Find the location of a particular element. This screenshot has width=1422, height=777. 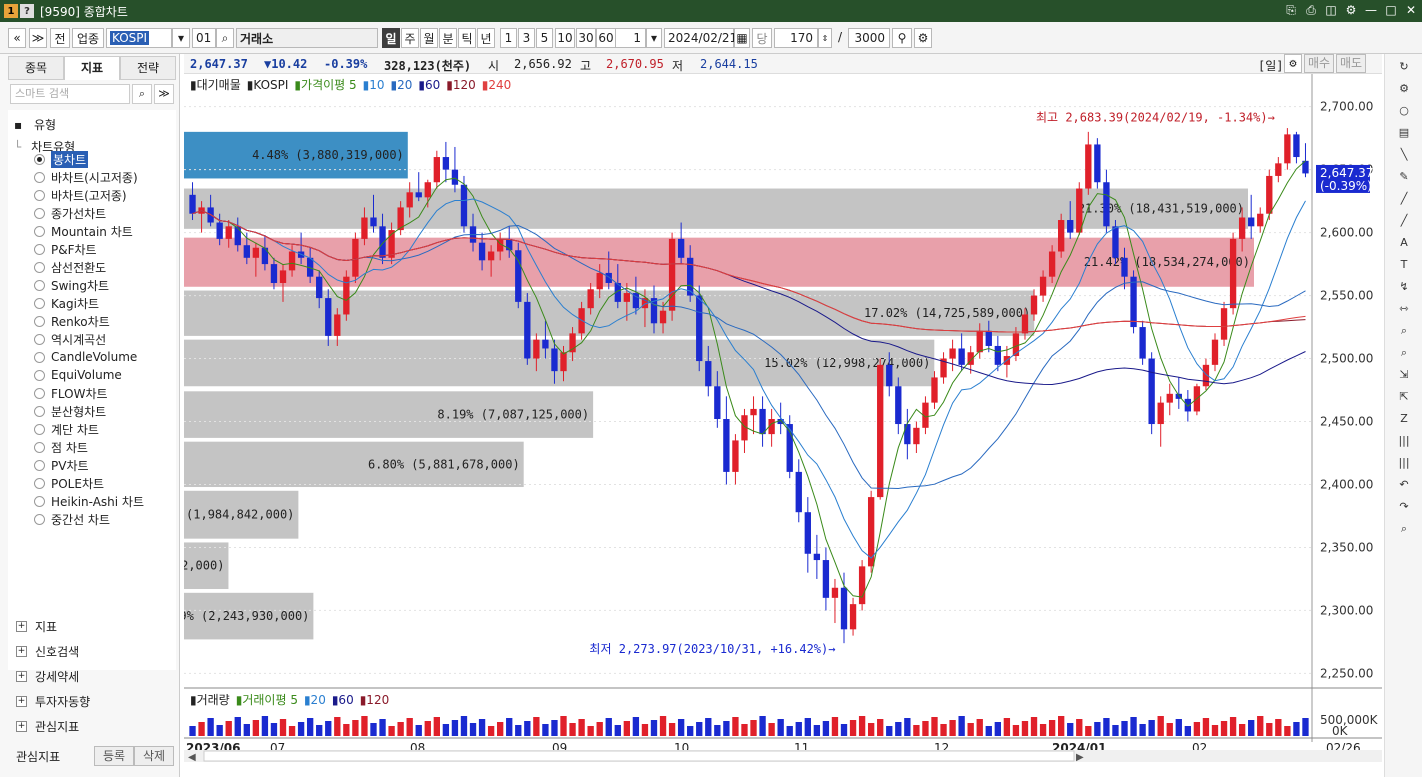

indicator-group-item: + 투자자동향 is located at coordinates (92, 701).